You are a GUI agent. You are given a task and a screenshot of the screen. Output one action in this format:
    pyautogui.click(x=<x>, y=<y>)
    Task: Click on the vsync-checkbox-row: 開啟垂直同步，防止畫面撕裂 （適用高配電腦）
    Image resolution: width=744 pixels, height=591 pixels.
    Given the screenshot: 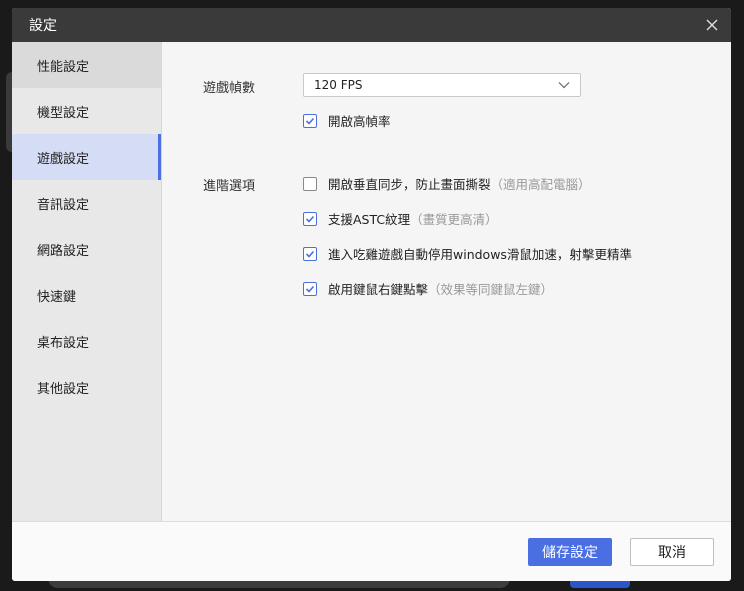 What is the action you would take?
    pyautogui.click(x=447, y=183)
    